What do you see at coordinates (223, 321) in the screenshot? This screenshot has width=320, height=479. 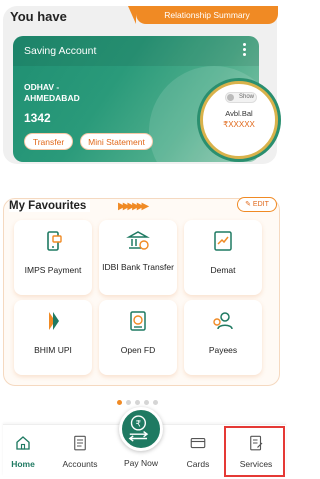 I see `payees-icon` at bounding box center [223, 321].